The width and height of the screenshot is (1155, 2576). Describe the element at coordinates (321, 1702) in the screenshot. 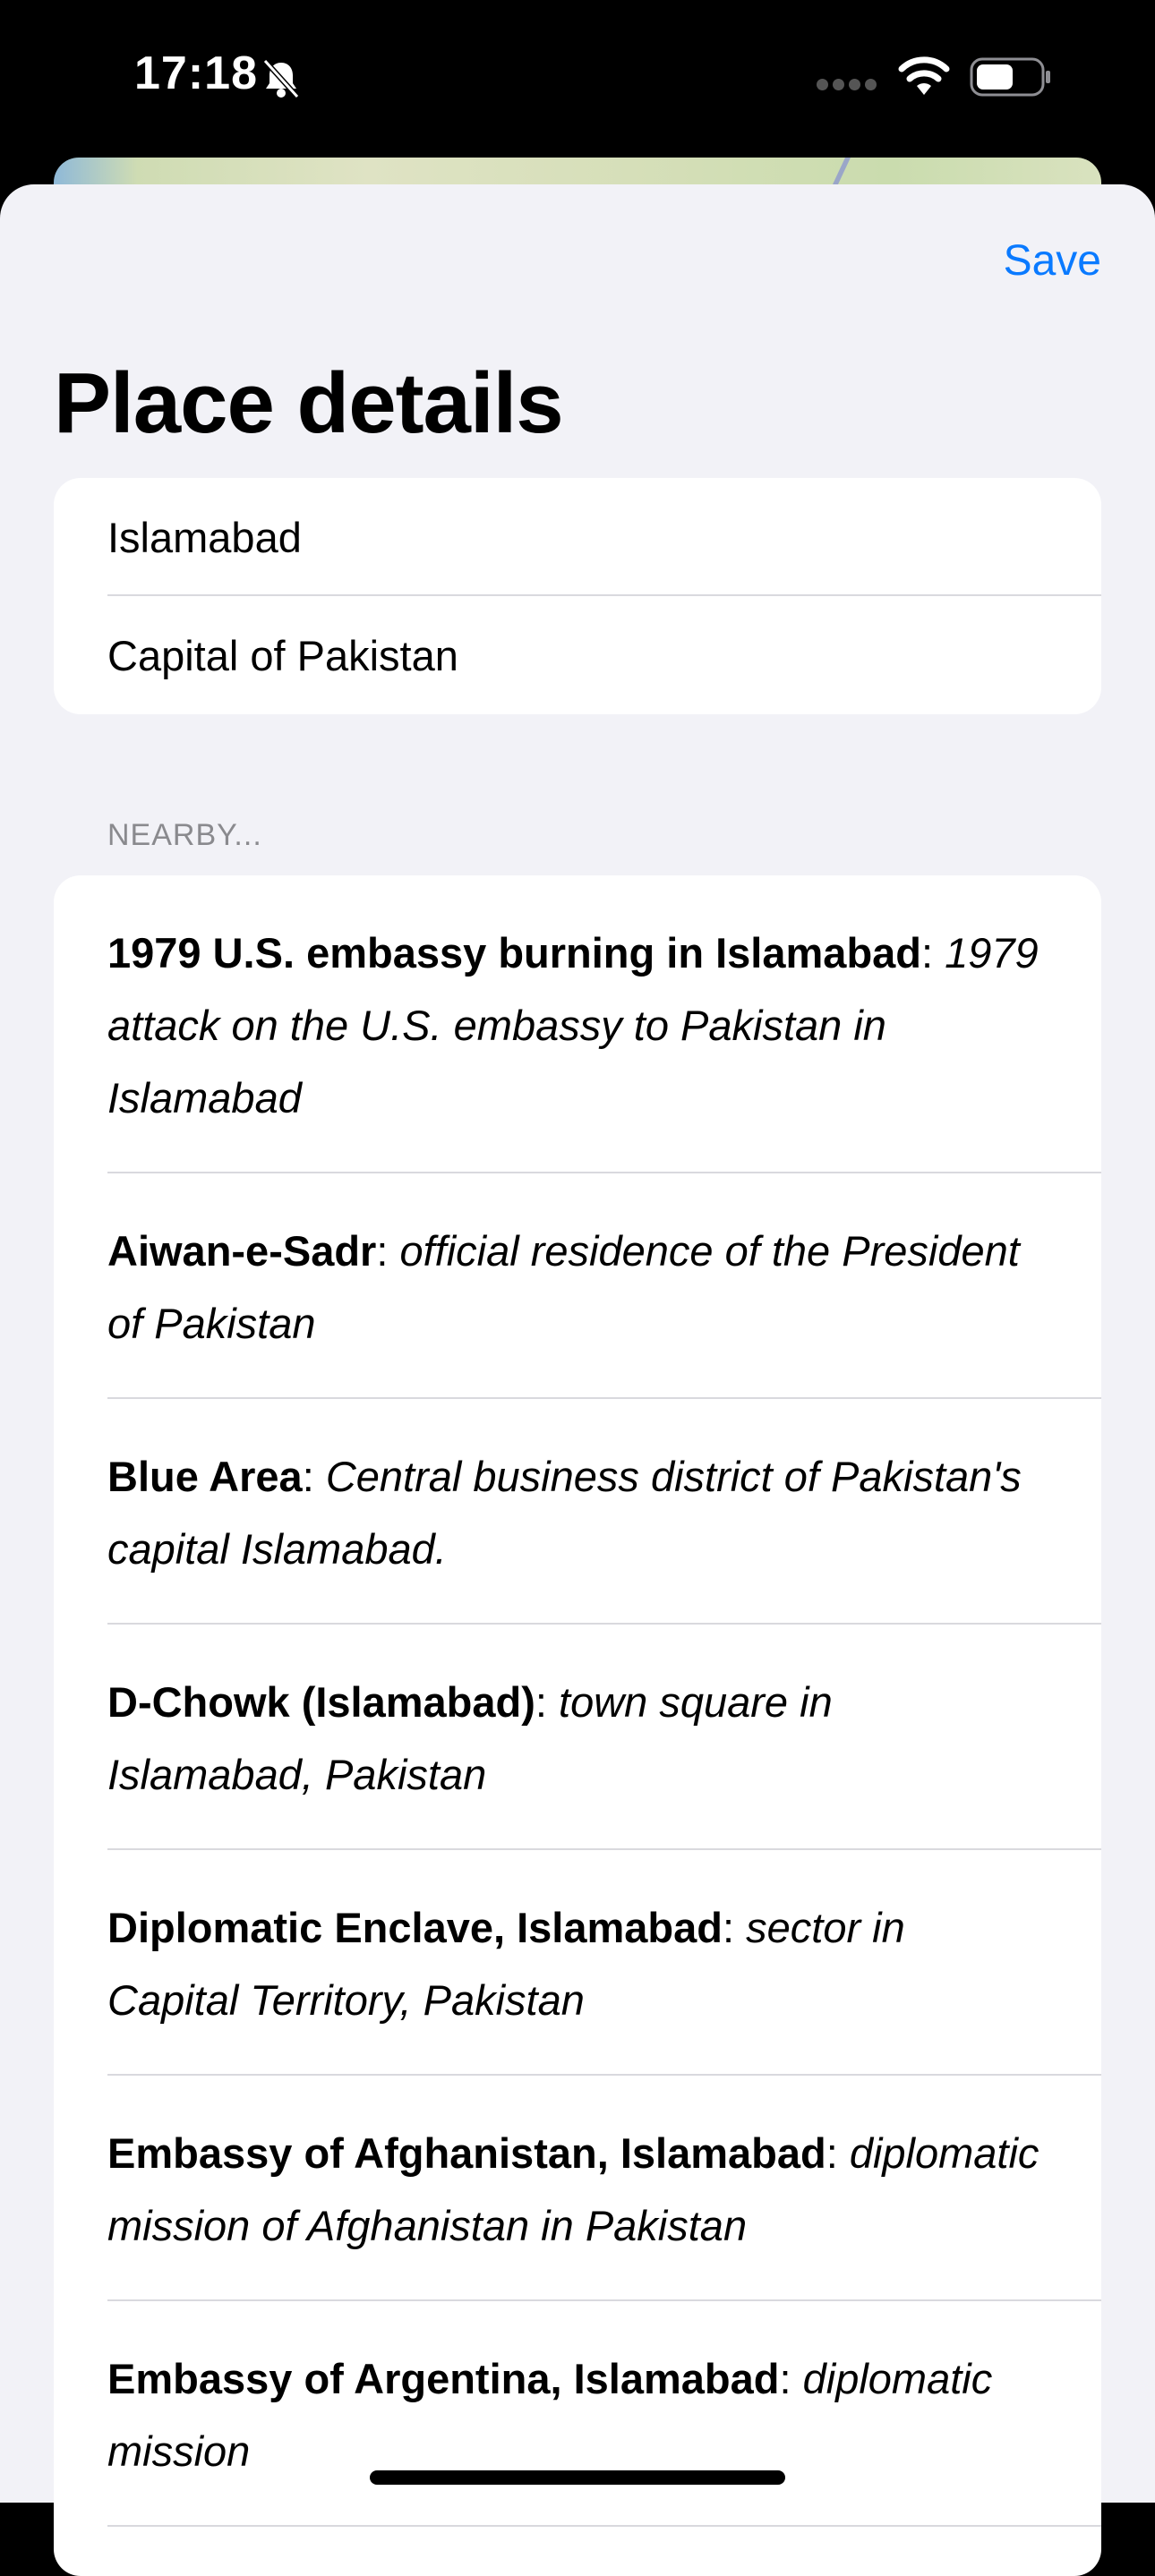

I see `list-item-name: D-Chowk (Islamabad)` at that location.